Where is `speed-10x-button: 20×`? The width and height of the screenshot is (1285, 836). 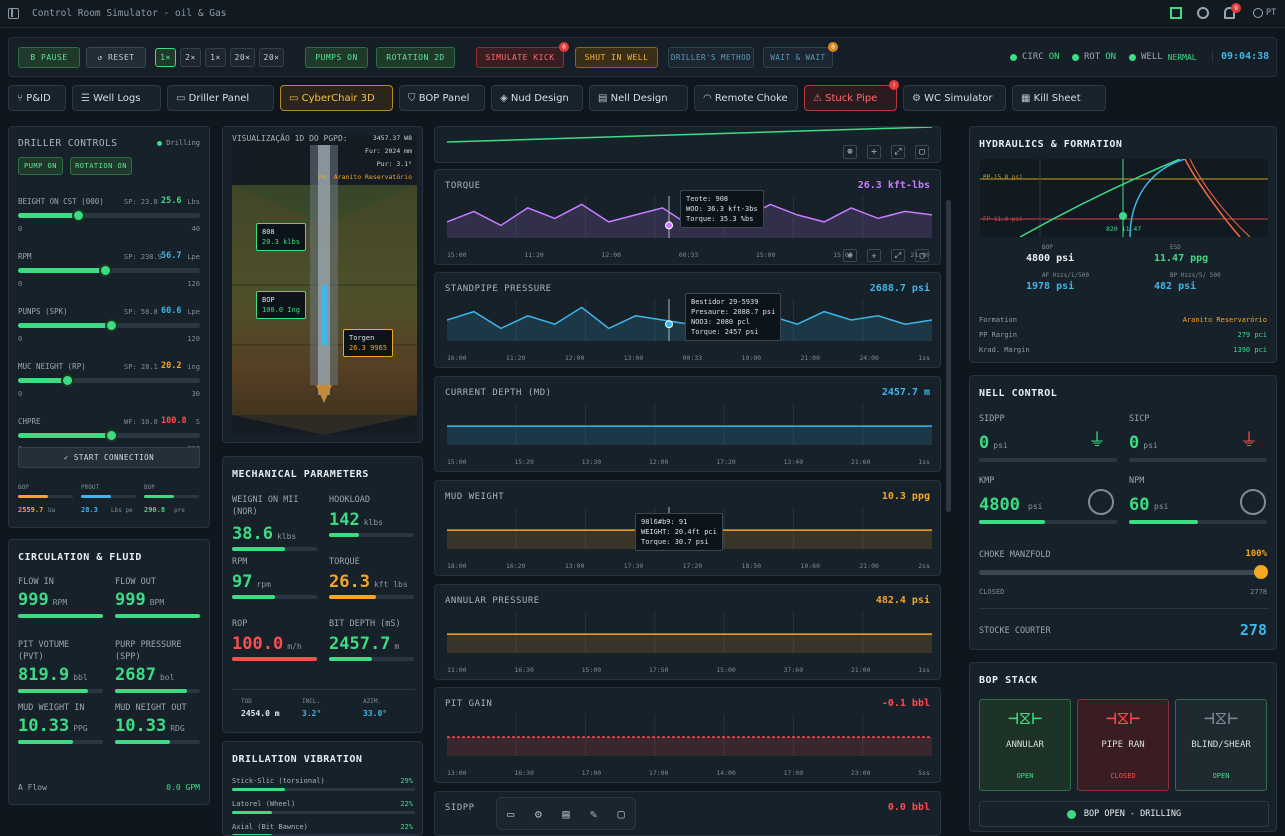 speed-10x-button: 20× is located at coordinates (242, 57).